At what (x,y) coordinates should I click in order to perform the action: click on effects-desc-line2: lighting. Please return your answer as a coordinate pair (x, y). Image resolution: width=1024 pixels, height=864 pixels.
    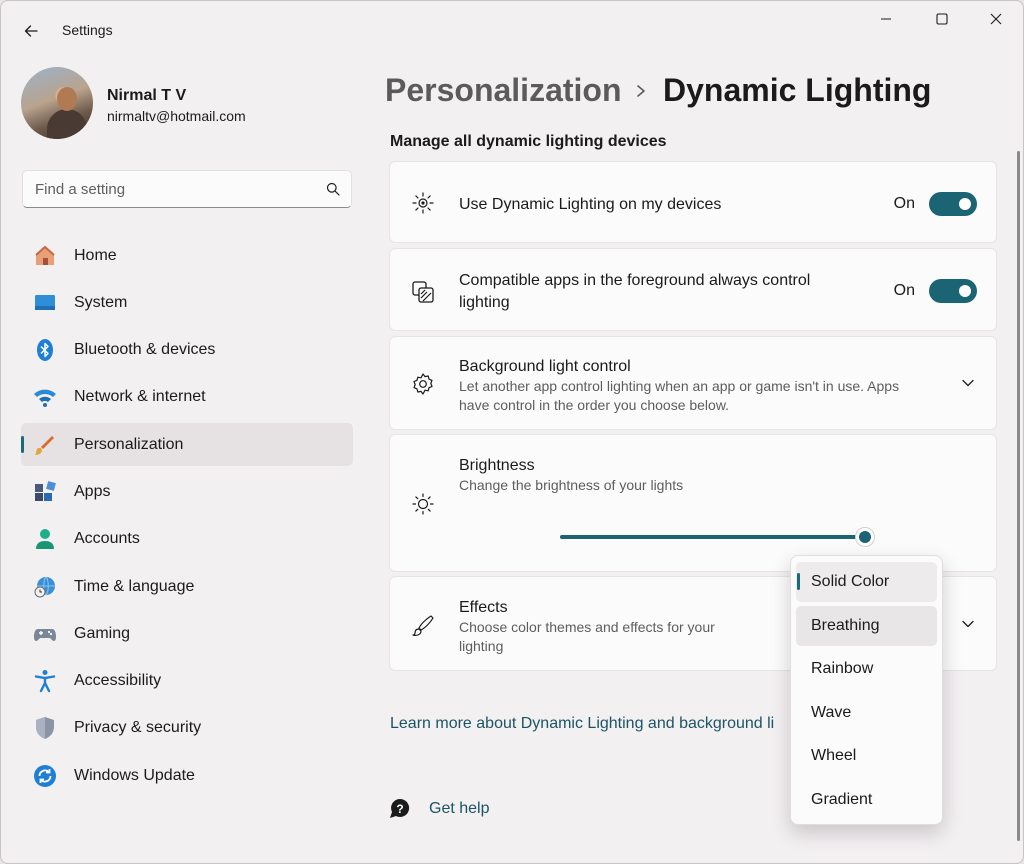
    Looking at the image, I should click on (481, 646).